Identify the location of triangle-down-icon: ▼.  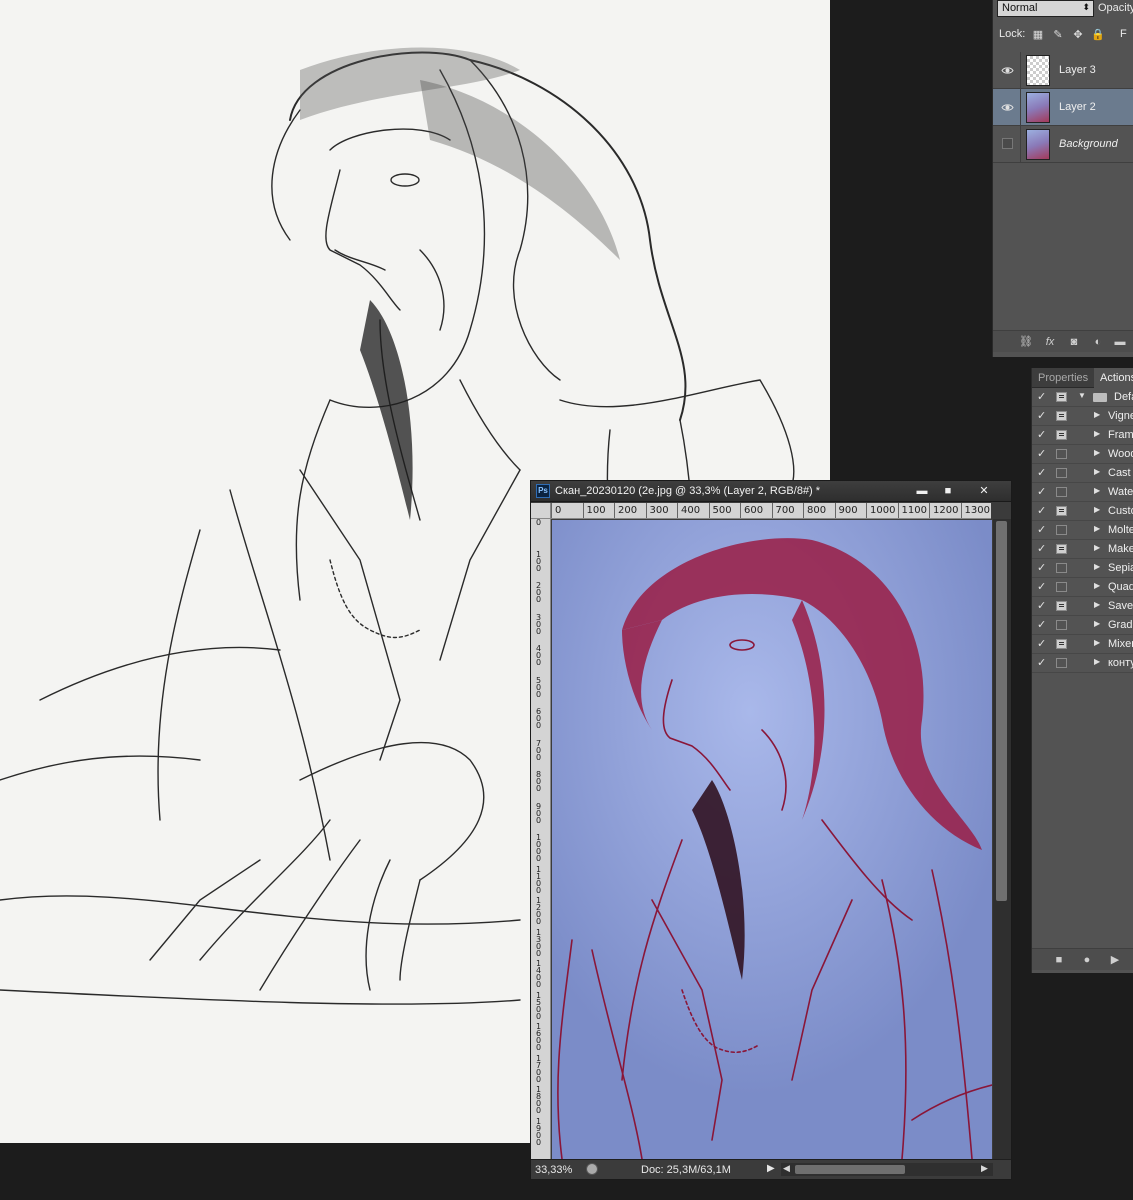
(1082, 395).